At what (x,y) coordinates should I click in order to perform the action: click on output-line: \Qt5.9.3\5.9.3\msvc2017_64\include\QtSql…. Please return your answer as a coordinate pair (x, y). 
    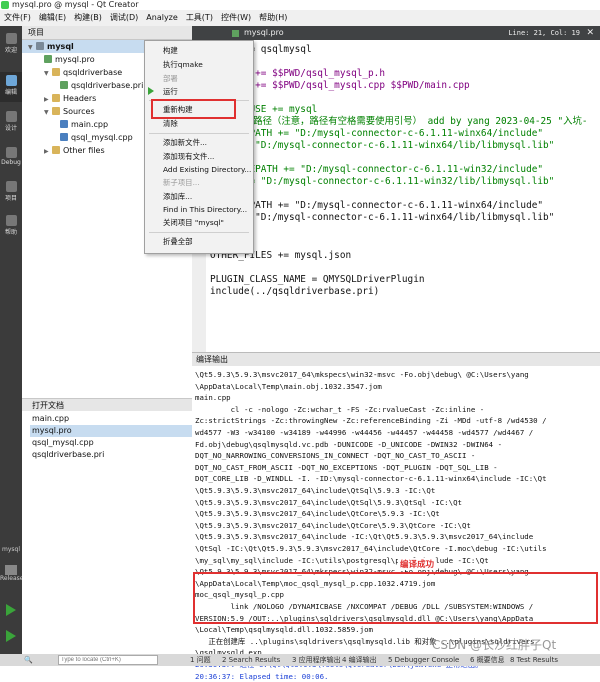
    Looking at the image, I should click on (328, 502).